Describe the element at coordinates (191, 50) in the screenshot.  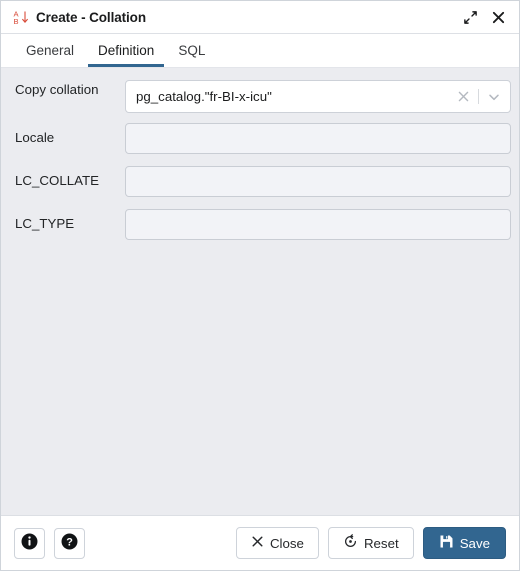
I see `tab-sql: SQL` at that location.